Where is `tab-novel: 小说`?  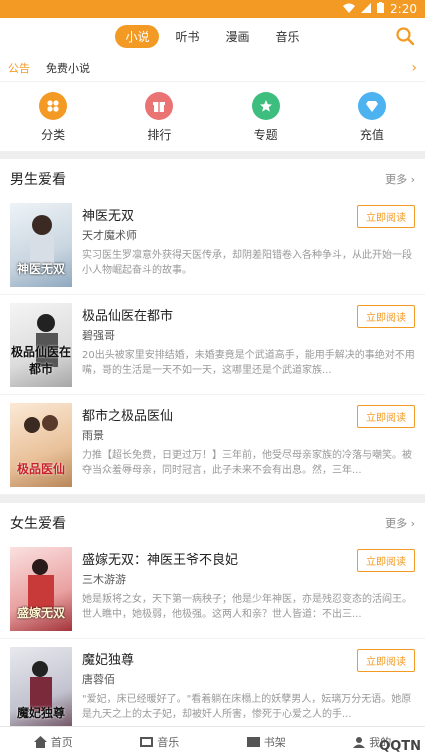 tab-novel: 小说 is located at coordinates (137, 36).